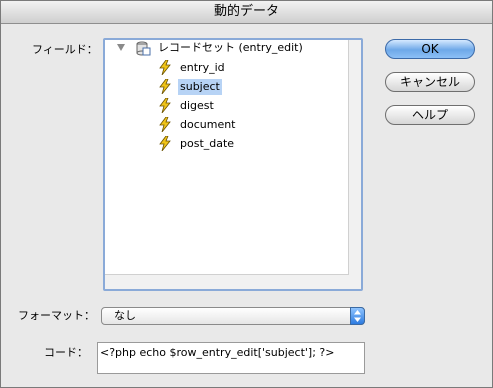  I want to click on format-label: フォーマット：, so click(56, 315).